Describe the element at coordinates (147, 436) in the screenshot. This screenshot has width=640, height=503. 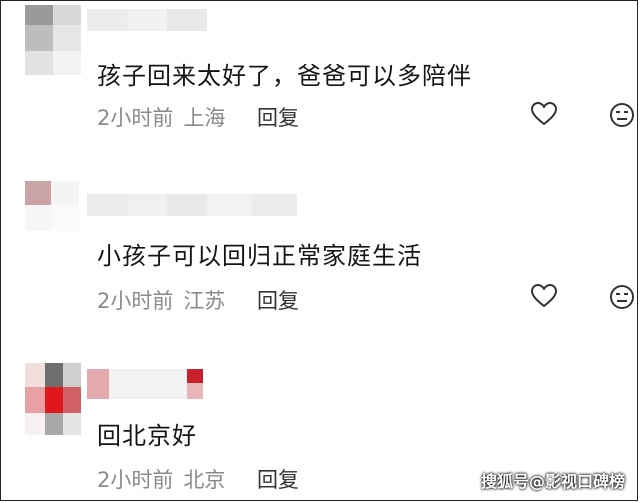
I see `comment-text: 回北京好` at that location.